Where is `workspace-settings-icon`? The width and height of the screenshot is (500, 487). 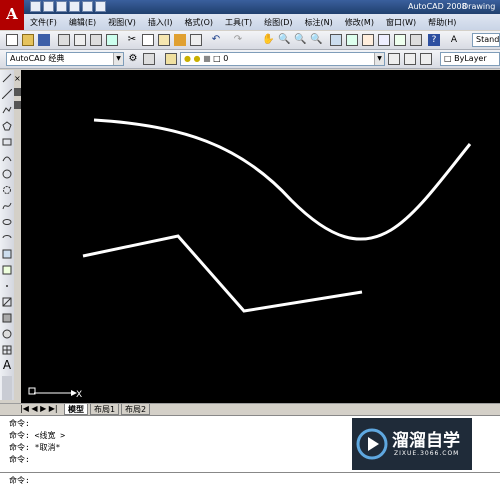 workspace-settings-icon is located at coordinates (149, 59).